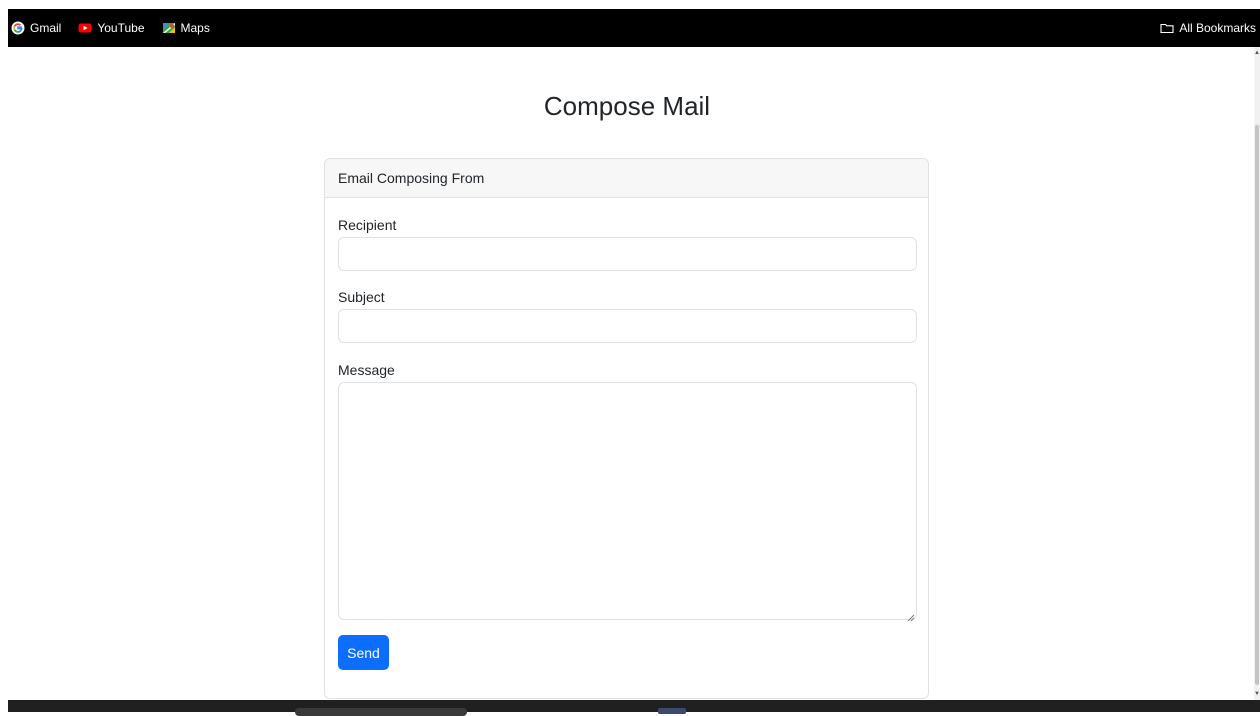 This screenshot has height=716, width=1260. What do you see at coordinates (1167, 28) in the screenshot?
I see `folder-icon` at bounding box center [1167, 28].